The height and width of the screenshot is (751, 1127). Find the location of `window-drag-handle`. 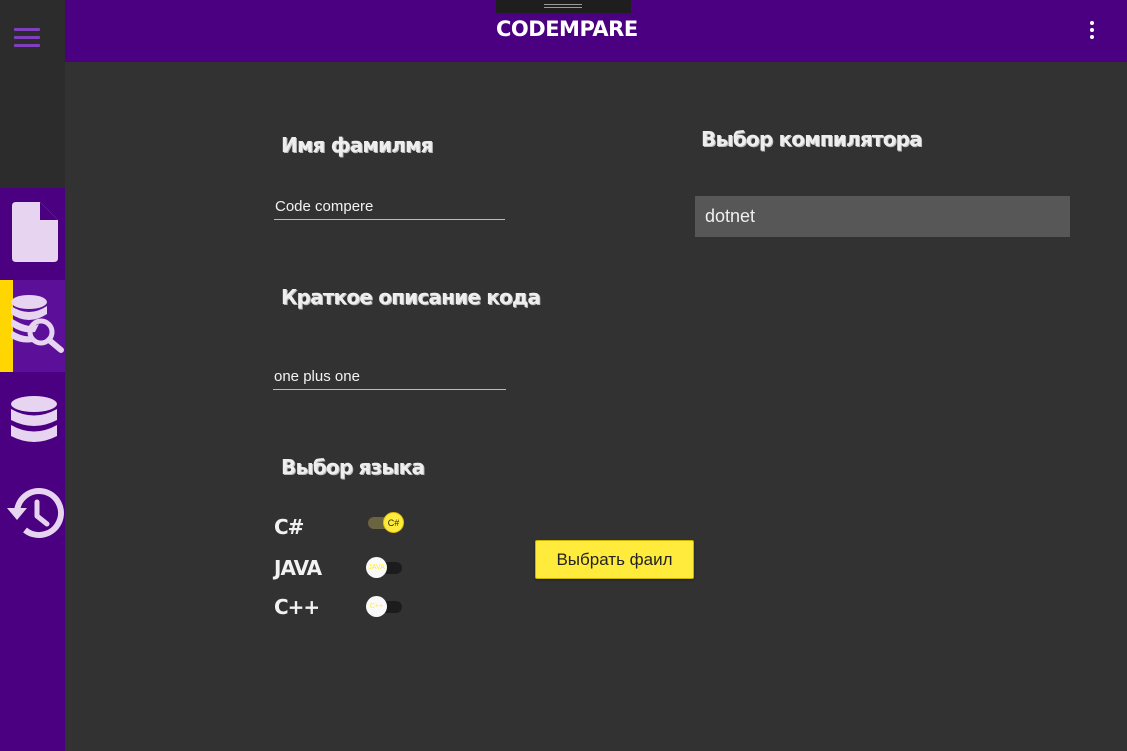

window-drag-handle is located at coordinates (563, 6).